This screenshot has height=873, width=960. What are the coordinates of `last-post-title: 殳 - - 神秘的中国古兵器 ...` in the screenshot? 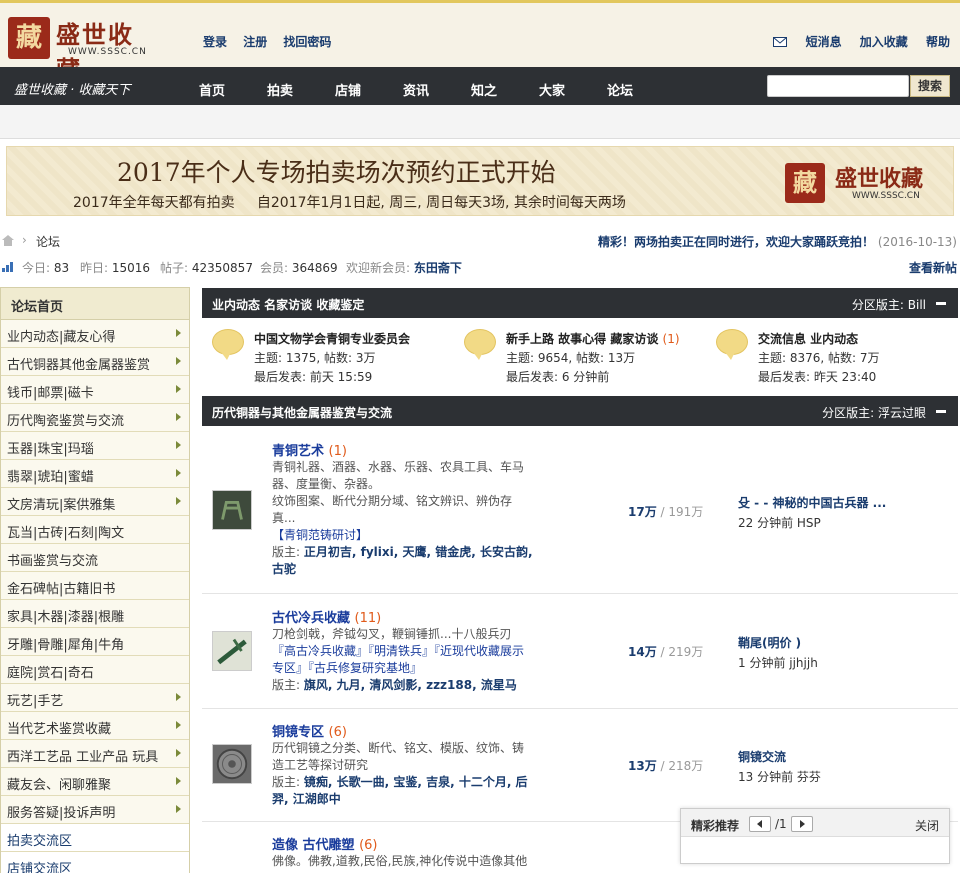 It's located at (812, 502).